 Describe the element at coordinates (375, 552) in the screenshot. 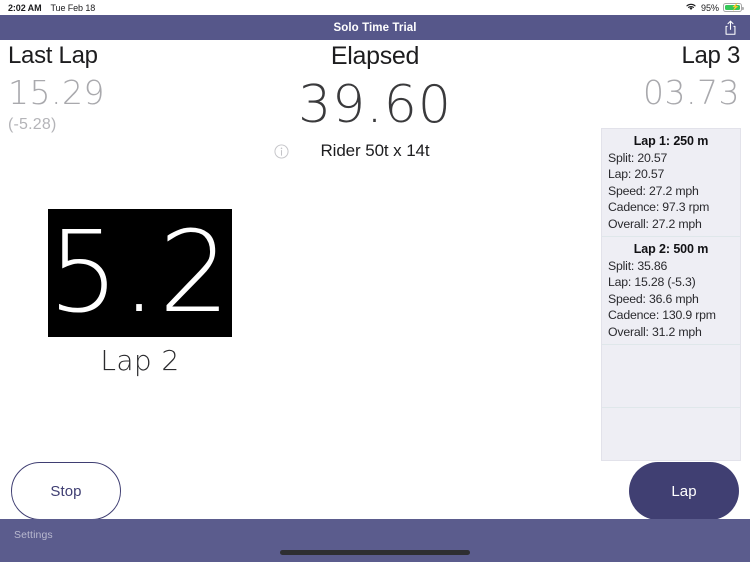

I see `home-indicator` at that location.